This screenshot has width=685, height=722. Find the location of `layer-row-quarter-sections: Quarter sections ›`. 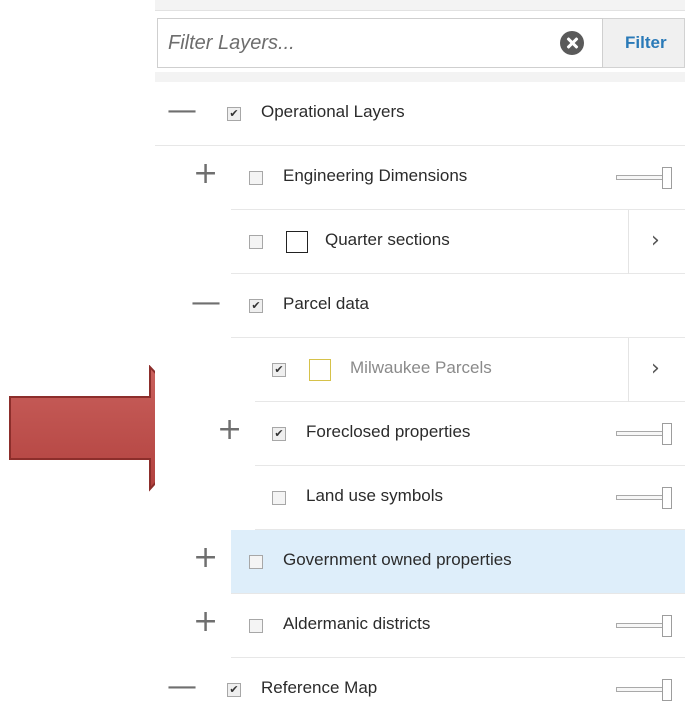

layer-row-quarter-sections: Quarter sections › is located at coordinates (458, 242).